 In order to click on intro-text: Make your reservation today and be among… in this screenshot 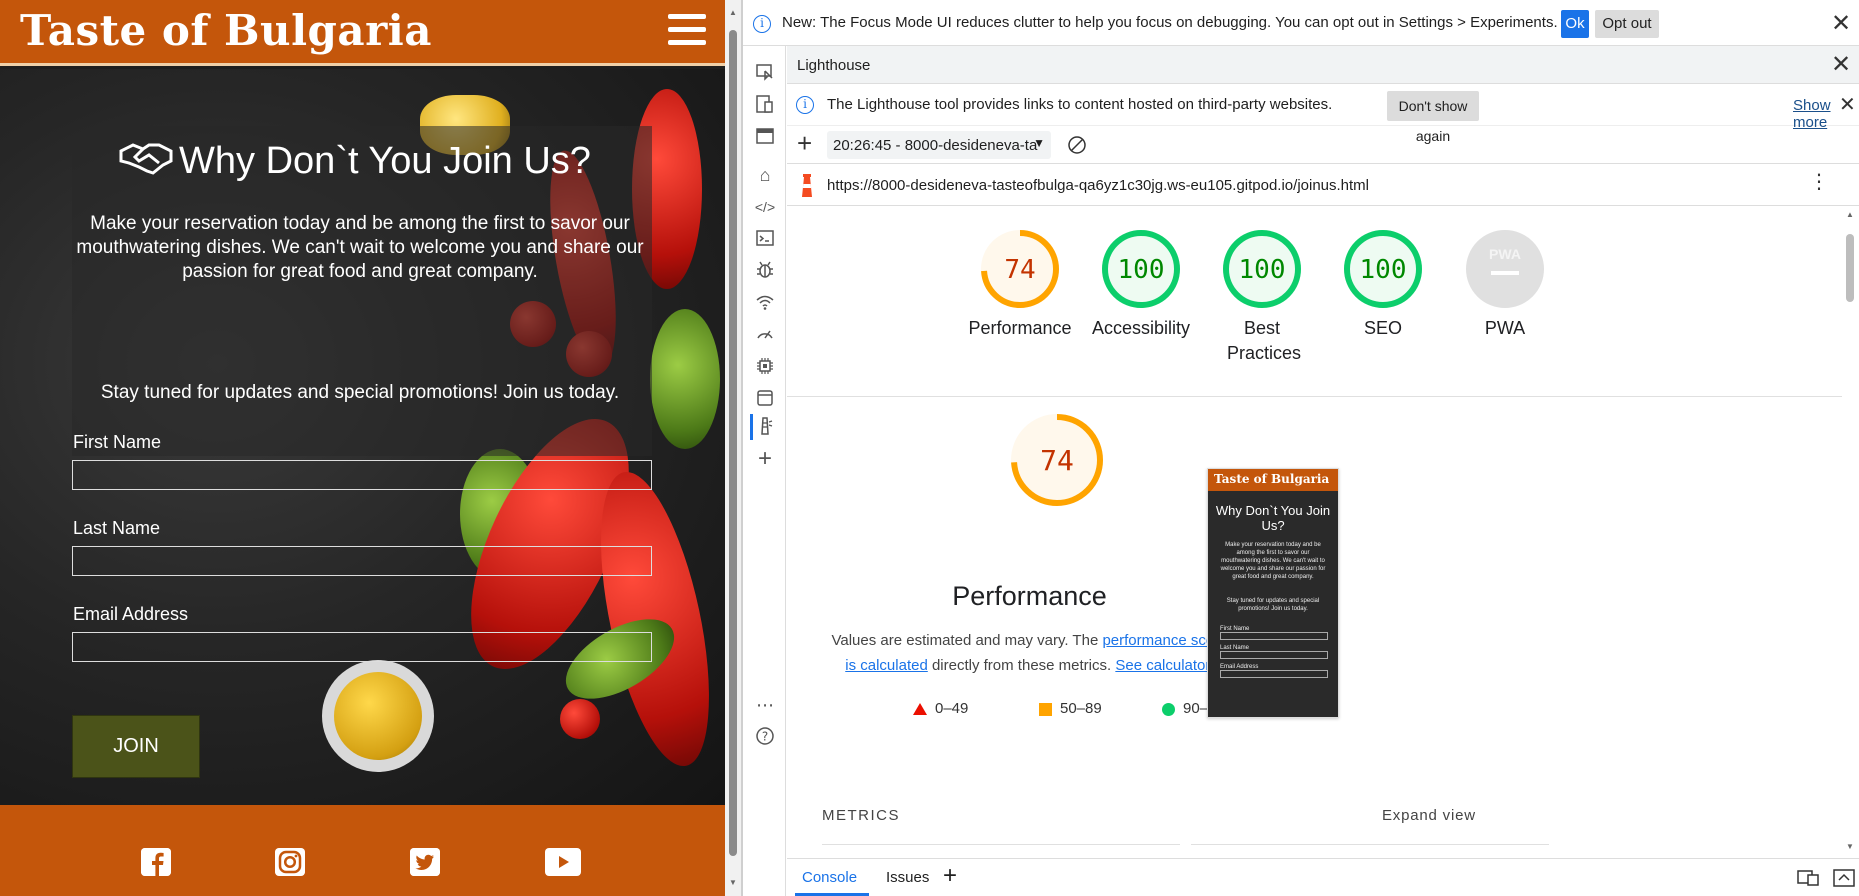, I will do `click(360, 247)`.